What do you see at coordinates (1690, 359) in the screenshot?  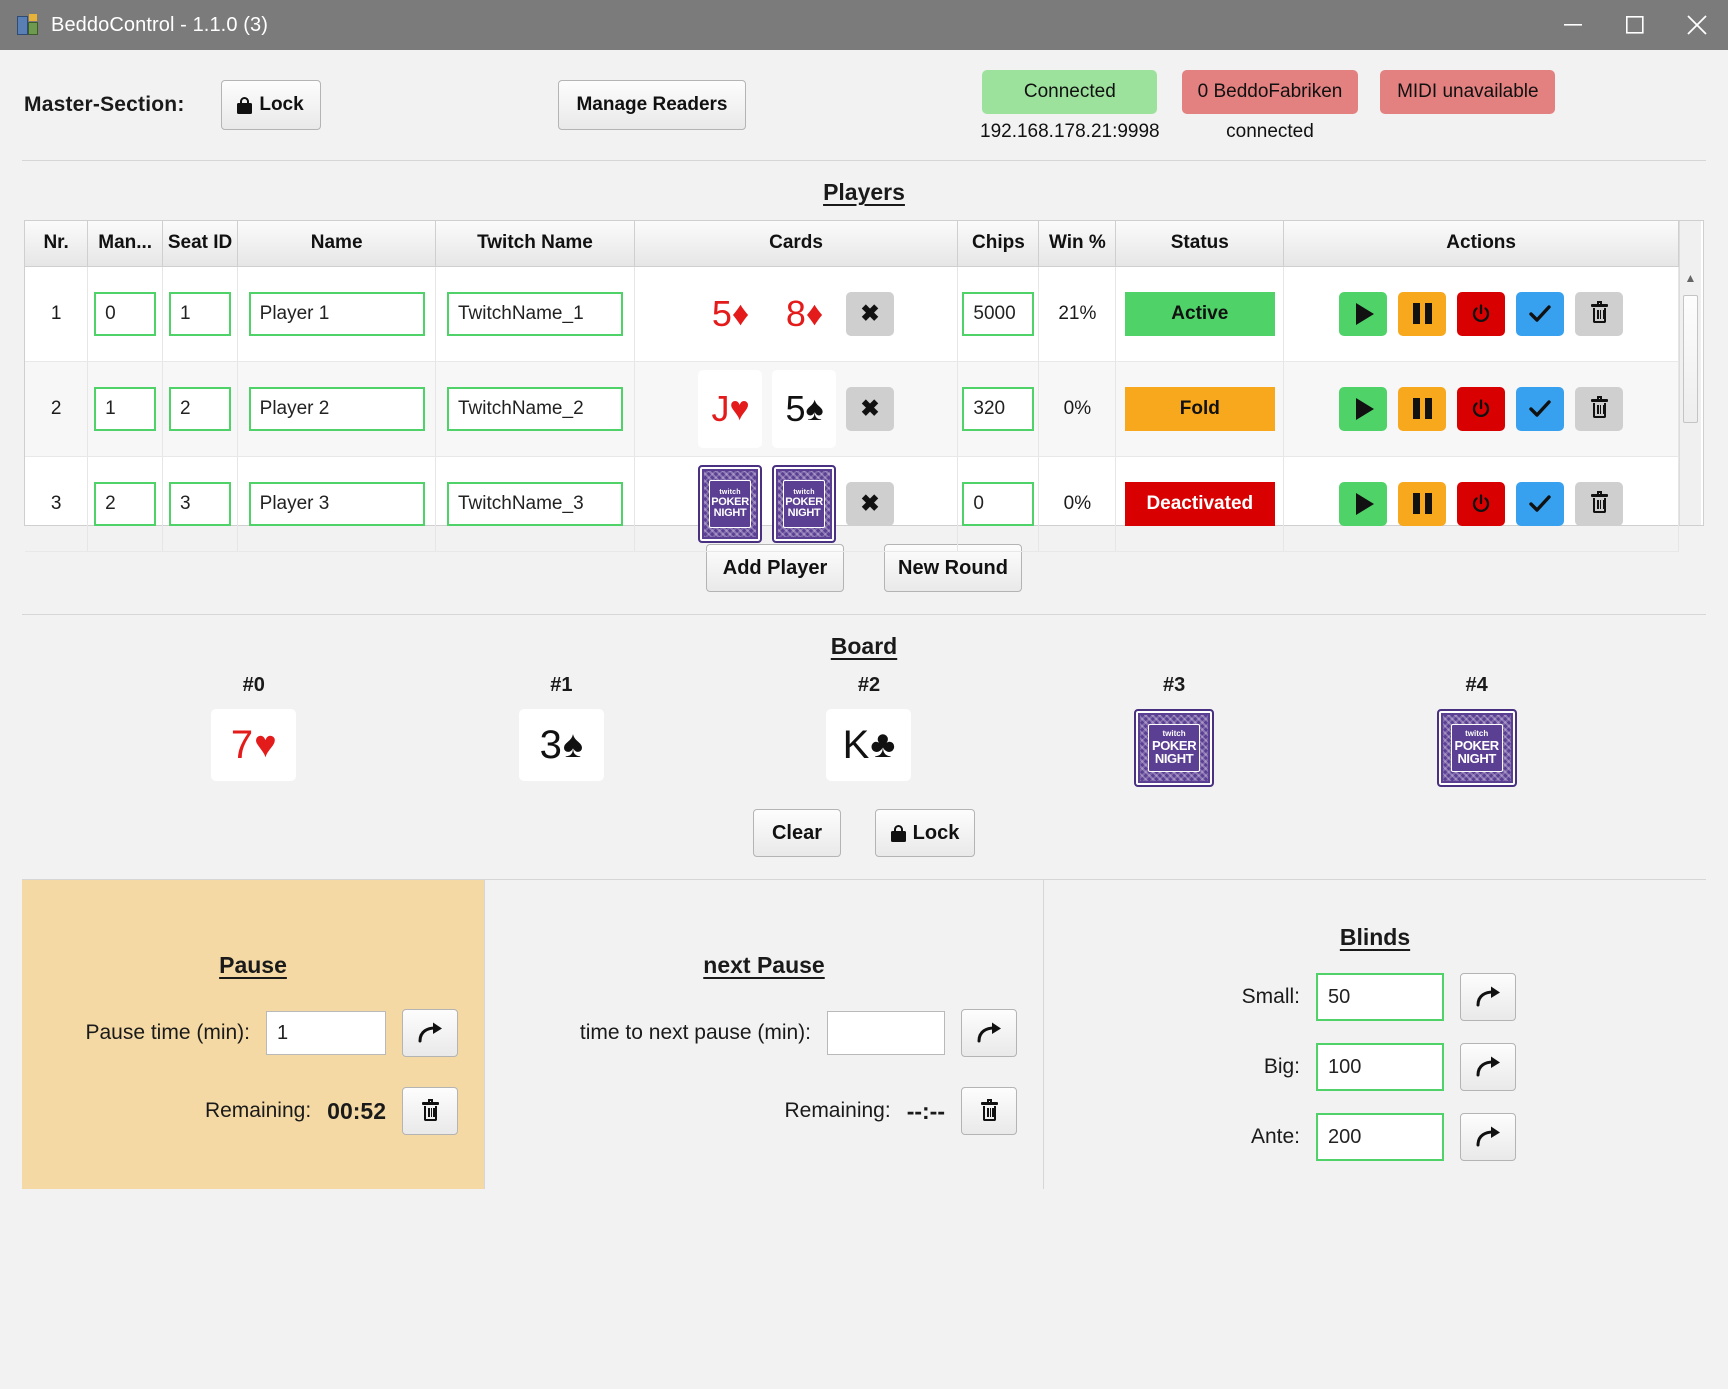 I see `scrollbar-thumb` at bounding box center [1690, 359].